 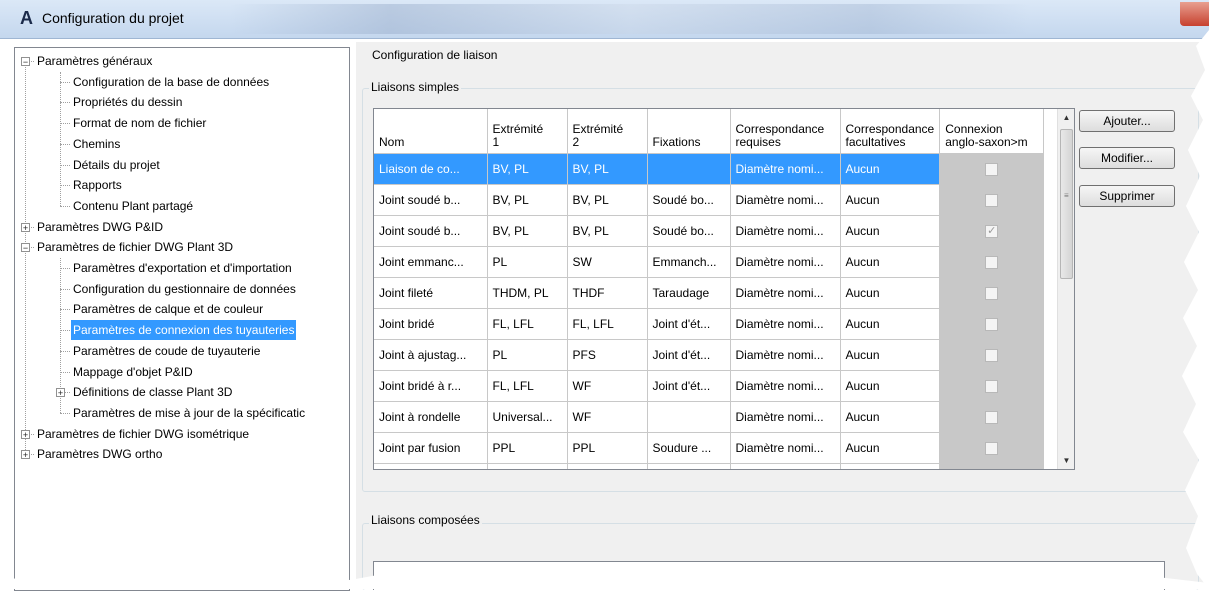 I want to click on table-cell: Joint collé, so click(x=431, y=466).